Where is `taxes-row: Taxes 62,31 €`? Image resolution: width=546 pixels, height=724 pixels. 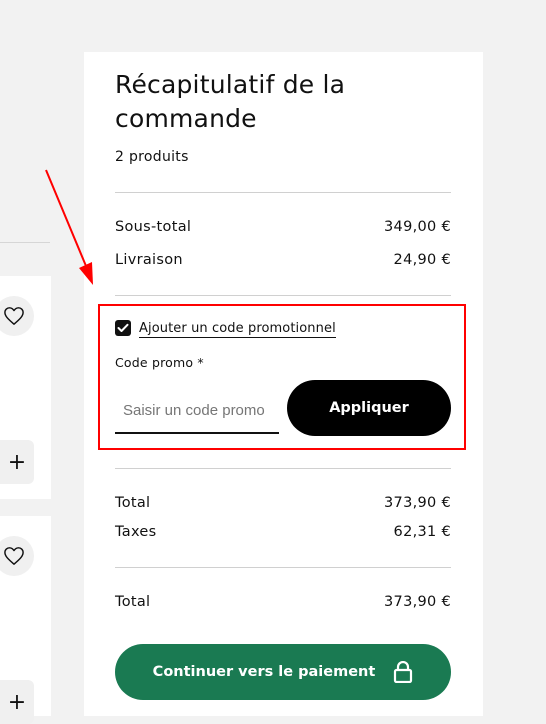 taxes-row: Taxes 62,31 € is located at coordinates (283, 532).